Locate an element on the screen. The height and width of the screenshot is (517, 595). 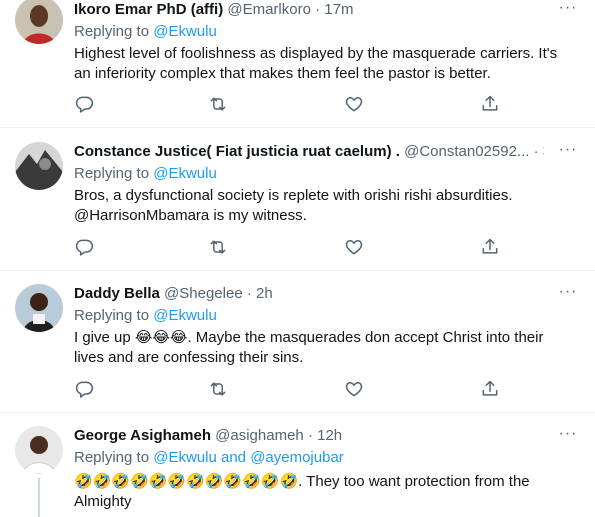
tweet-header: George Asighameh @asighameh · 12h is located at coordinates (309, 436).